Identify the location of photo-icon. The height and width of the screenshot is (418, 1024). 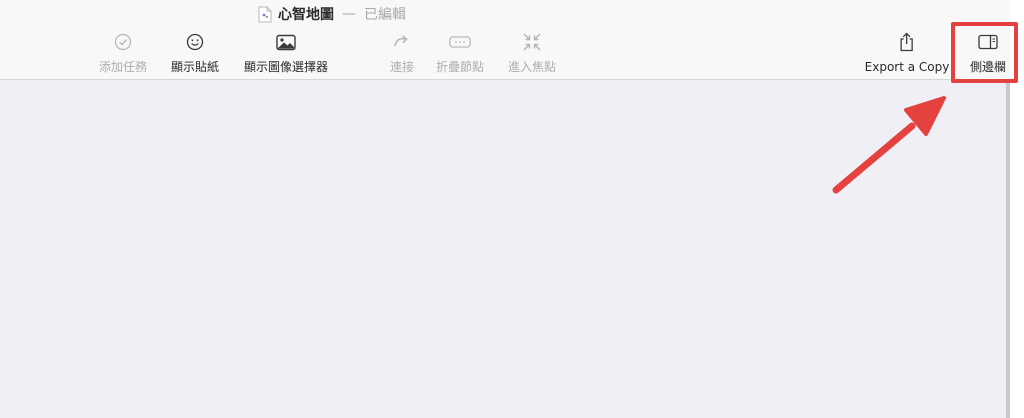
(286, 42).